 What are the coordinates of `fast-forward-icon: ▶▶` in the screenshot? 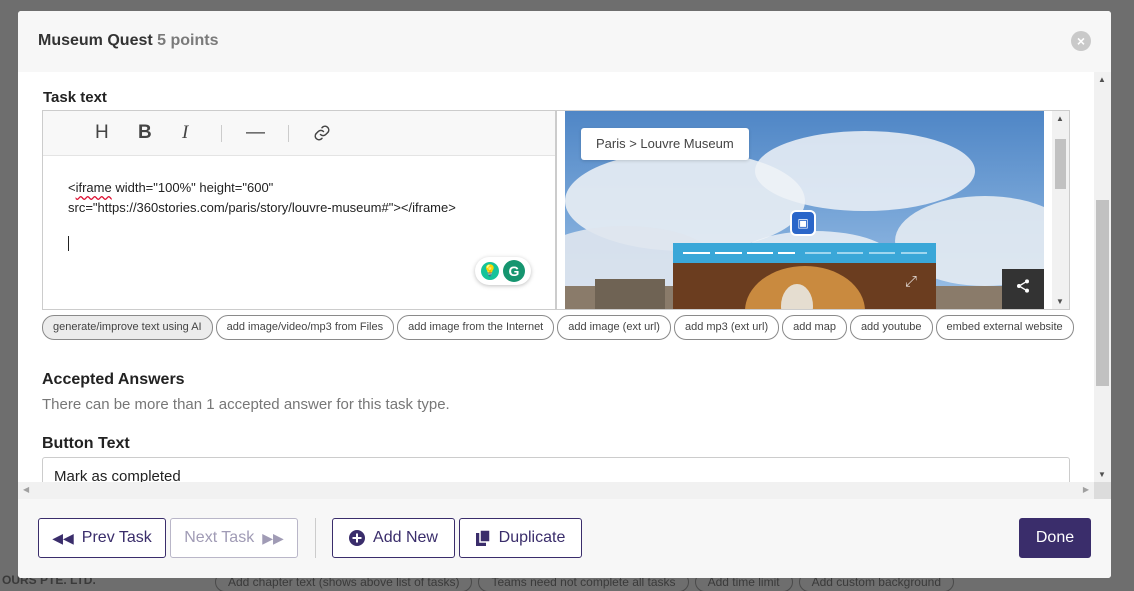 It's located at (273, 537).